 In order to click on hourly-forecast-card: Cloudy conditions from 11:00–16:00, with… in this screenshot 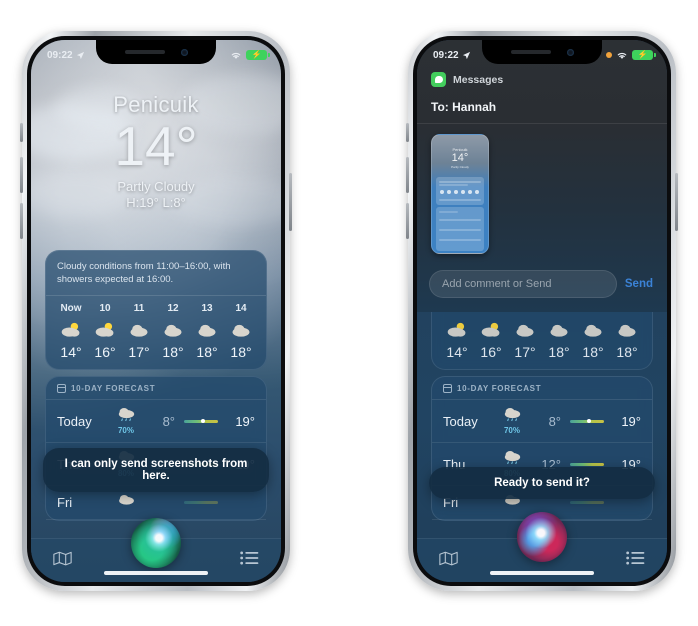, I will do `click(156, 310)`.